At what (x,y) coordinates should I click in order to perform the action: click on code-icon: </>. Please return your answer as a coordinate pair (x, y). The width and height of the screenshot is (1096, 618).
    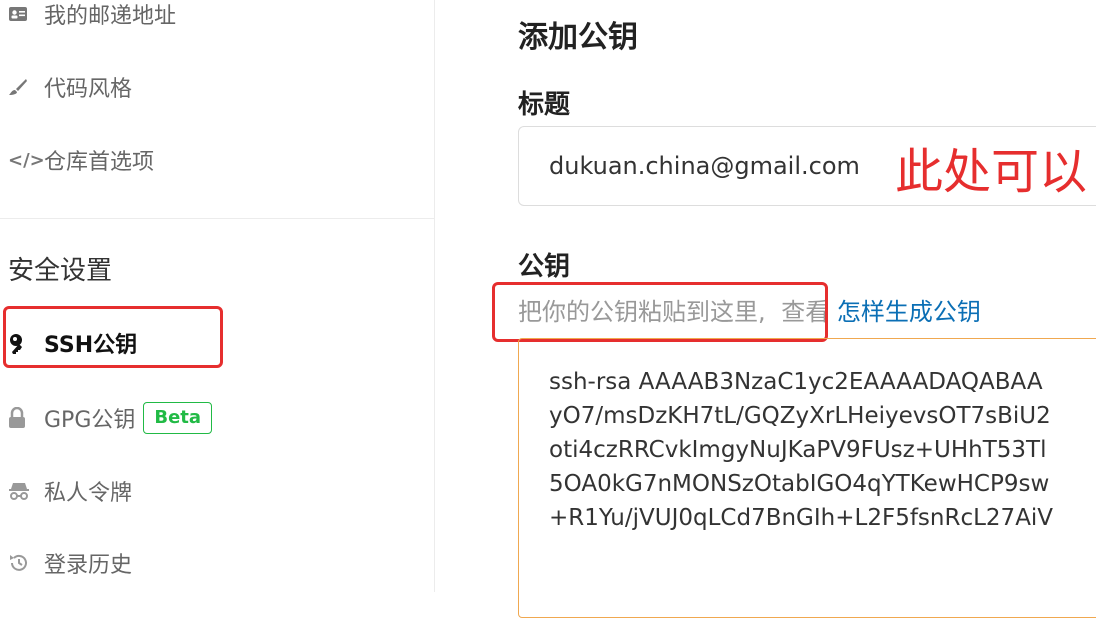
    Looking at the image, I should click on (26, 160).